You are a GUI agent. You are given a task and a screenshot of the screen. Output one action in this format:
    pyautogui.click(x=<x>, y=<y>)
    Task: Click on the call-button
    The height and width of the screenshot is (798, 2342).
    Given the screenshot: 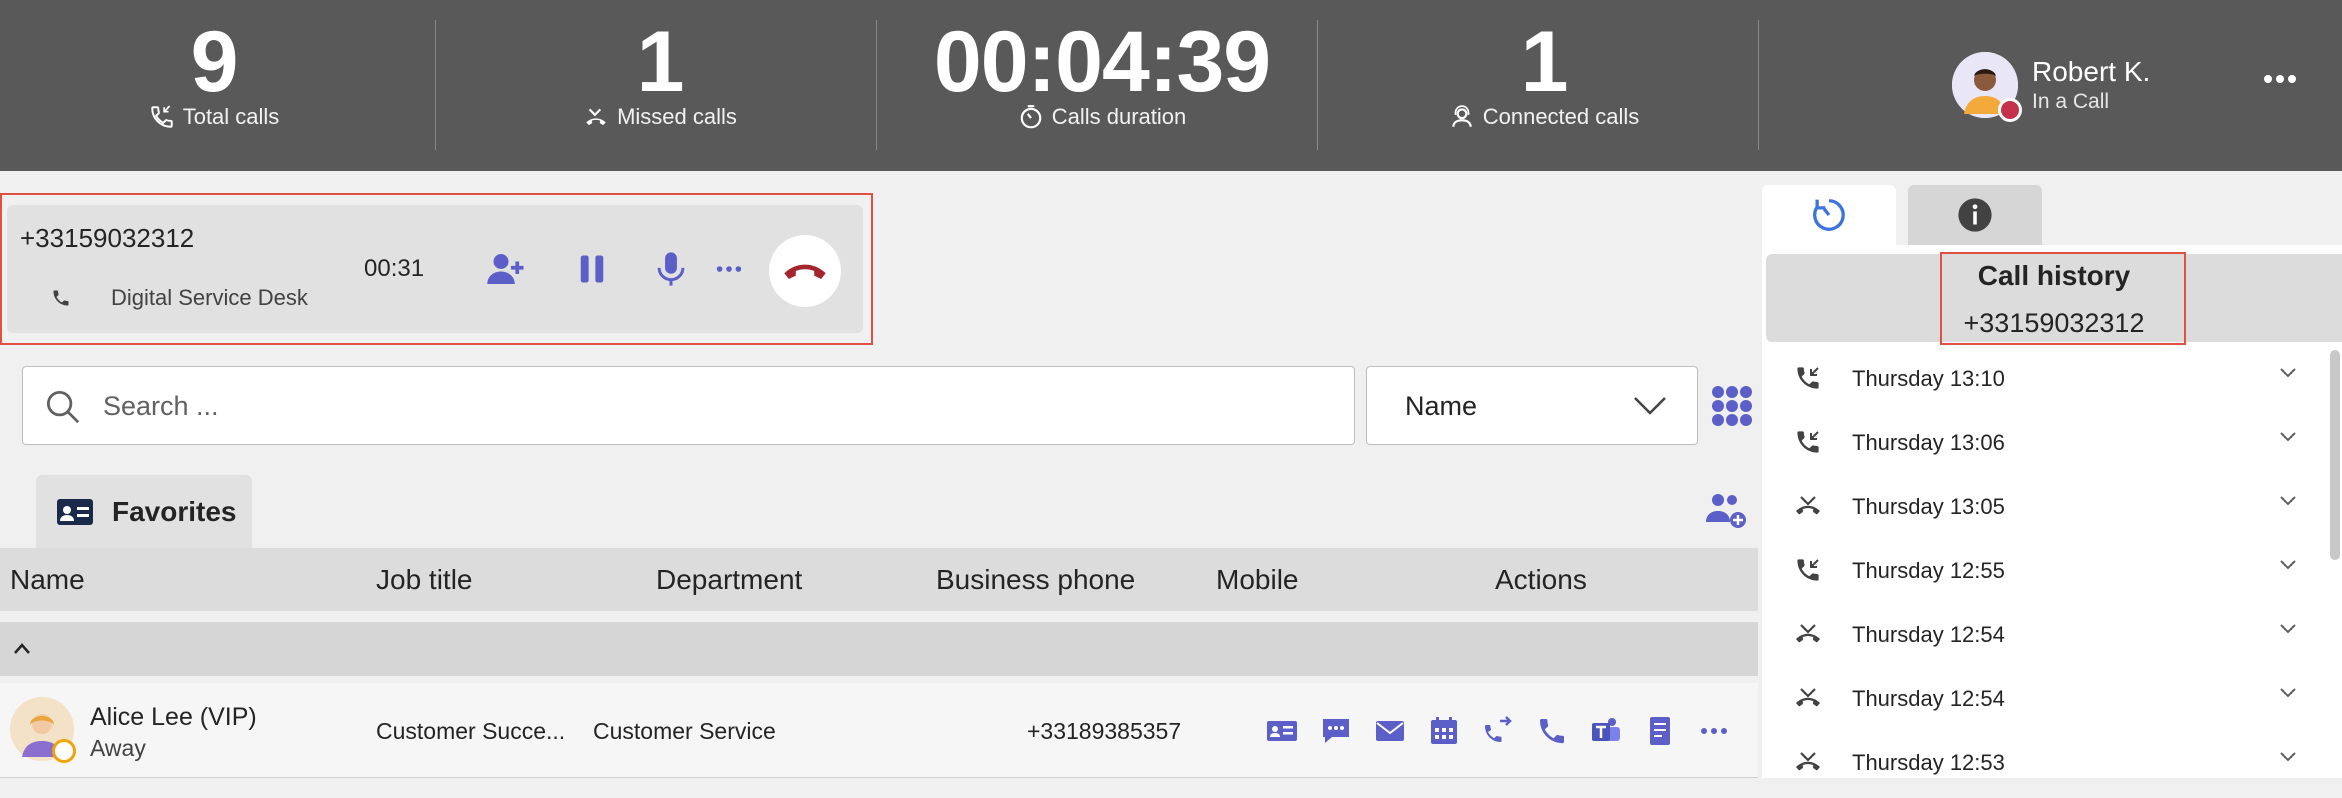 What is the action you would take?
    pyautogui.click(x=1552, y=731)
    